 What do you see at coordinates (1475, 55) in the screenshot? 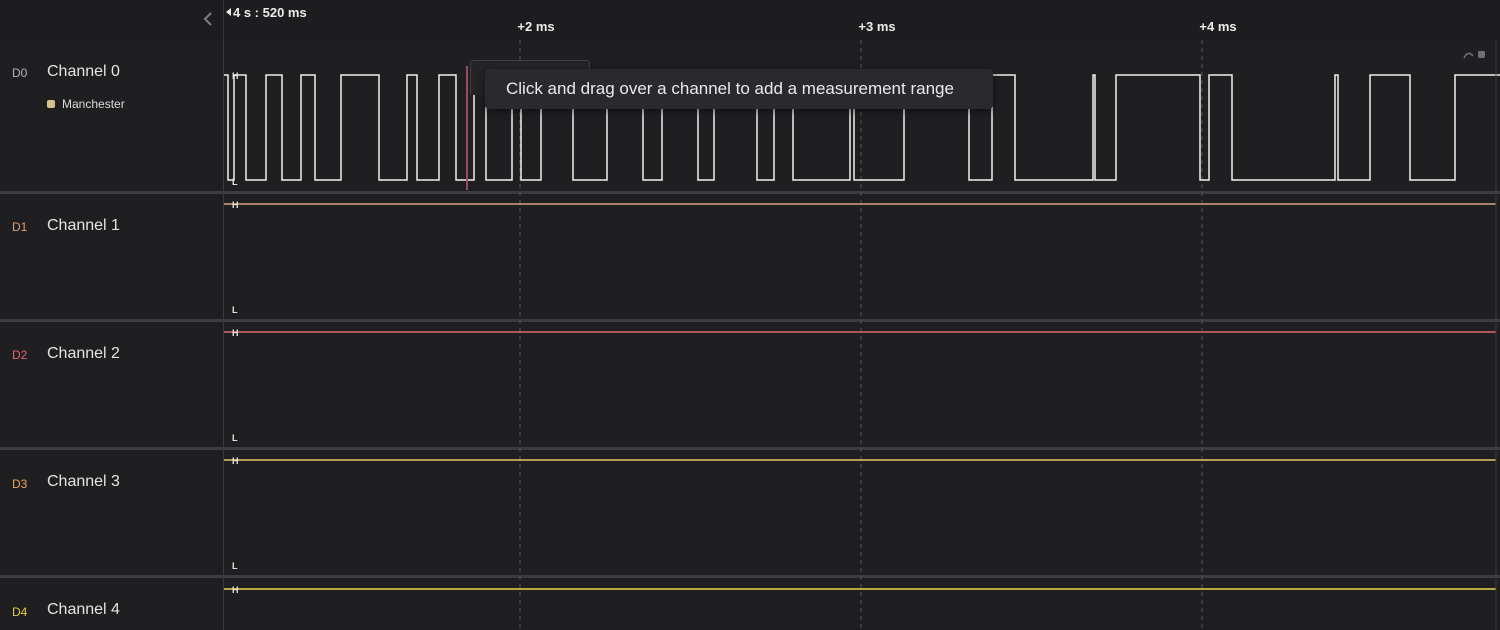
I see `loop-icon` at bounding box center [1475, 55].